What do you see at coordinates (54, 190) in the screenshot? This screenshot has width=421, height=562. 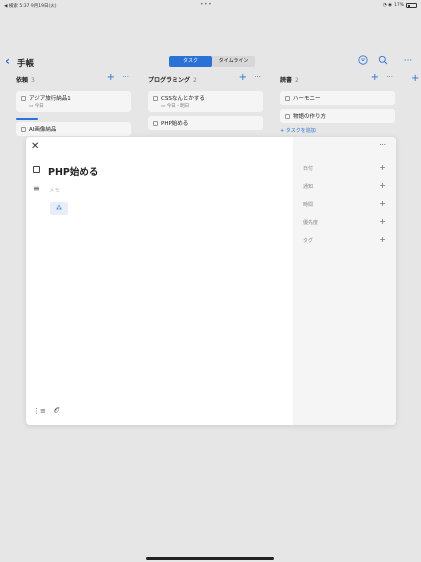 I see `memo-field: メモ` at bounding box center [54, 190].